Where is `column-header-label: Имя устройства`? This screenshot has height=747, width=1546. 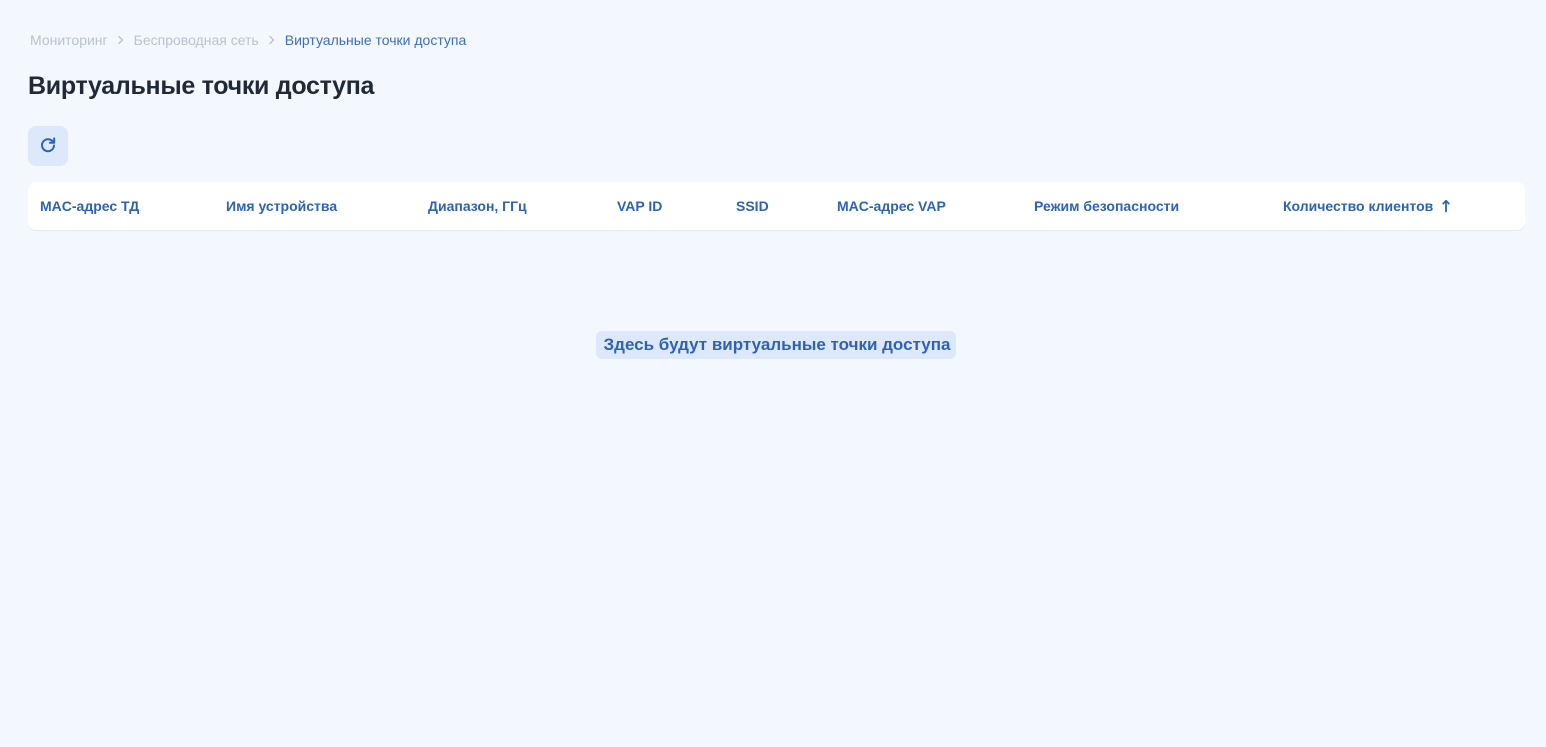 column-header-label: Имя устройства is located at coordinates (282, 206).